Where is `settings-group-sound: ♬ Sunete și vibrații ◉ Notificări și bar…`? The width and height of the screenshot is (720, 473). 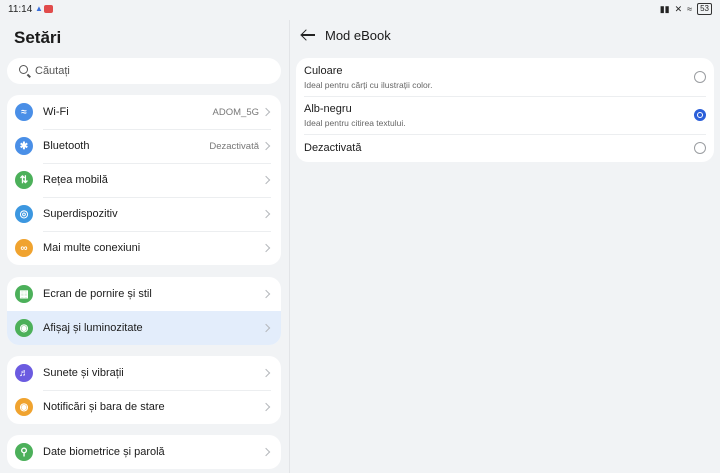 settings-group-sound: ♬ Sunete și vibrații ◉ Notificări și bar… is located at coordinates (144, 390).